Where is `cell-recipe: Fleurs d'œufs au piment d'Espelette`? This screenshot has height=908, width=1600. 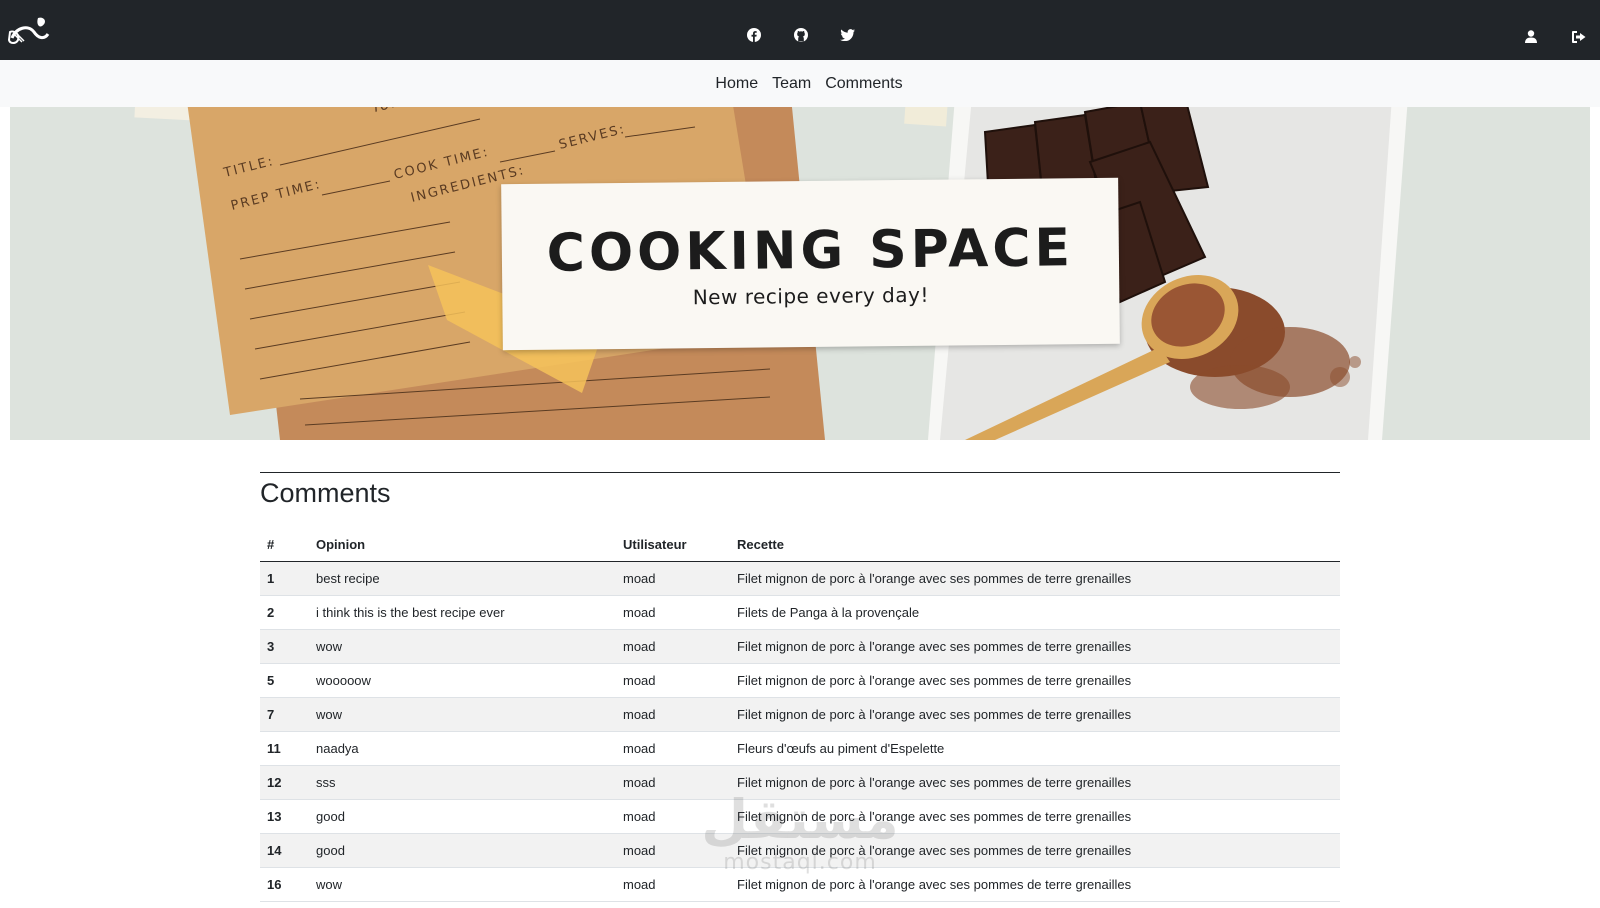 cell-recipe: Fleurs d'œufs au piment d'Espelette is located at coordinates (1035, 748).